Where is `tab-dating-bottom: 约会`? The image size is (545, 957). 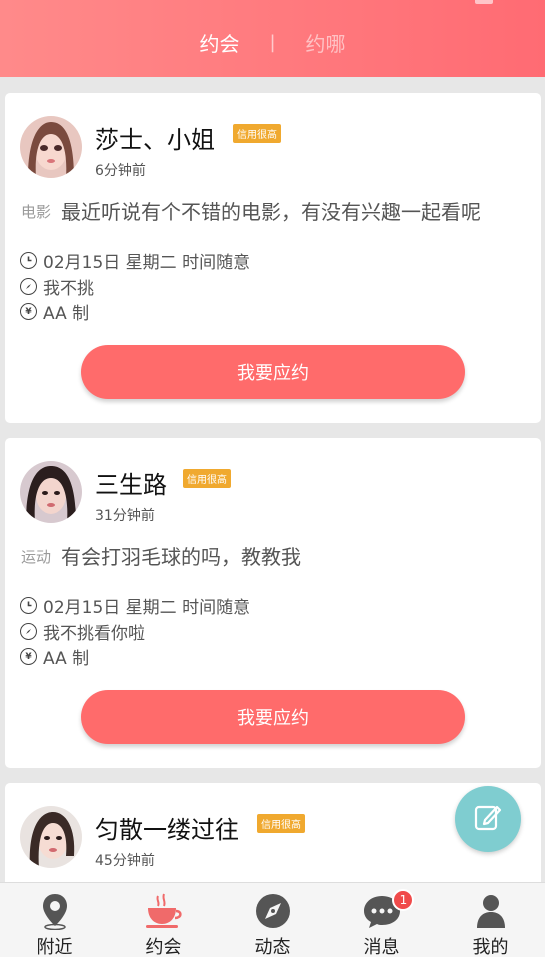
tab-dating-bottom: 约会 is located at coordinates (163, 920).